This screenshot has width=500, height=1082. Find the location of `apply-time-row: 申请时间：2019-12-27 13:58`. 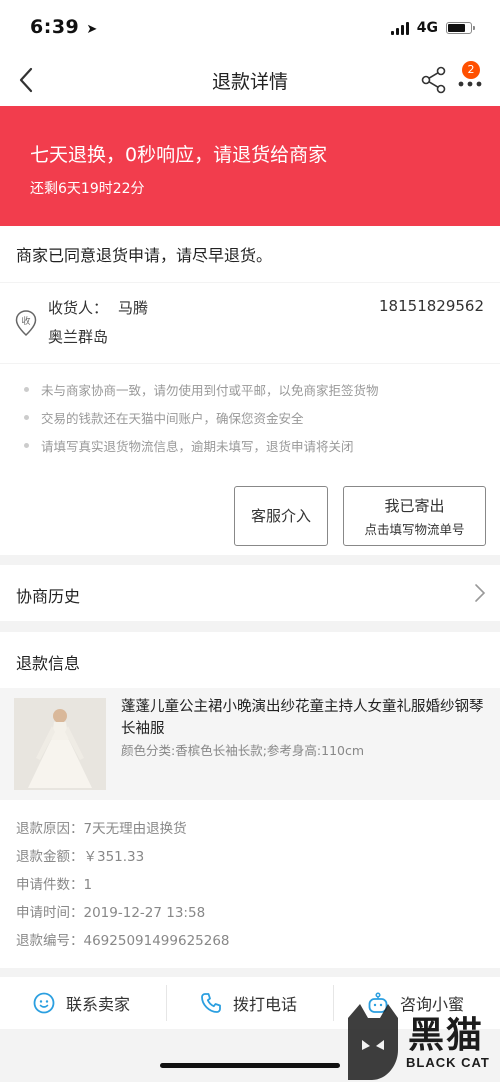

apply-time-row: 申请时间：2019-12-27 13:58 is located at coordinates (111, 913).